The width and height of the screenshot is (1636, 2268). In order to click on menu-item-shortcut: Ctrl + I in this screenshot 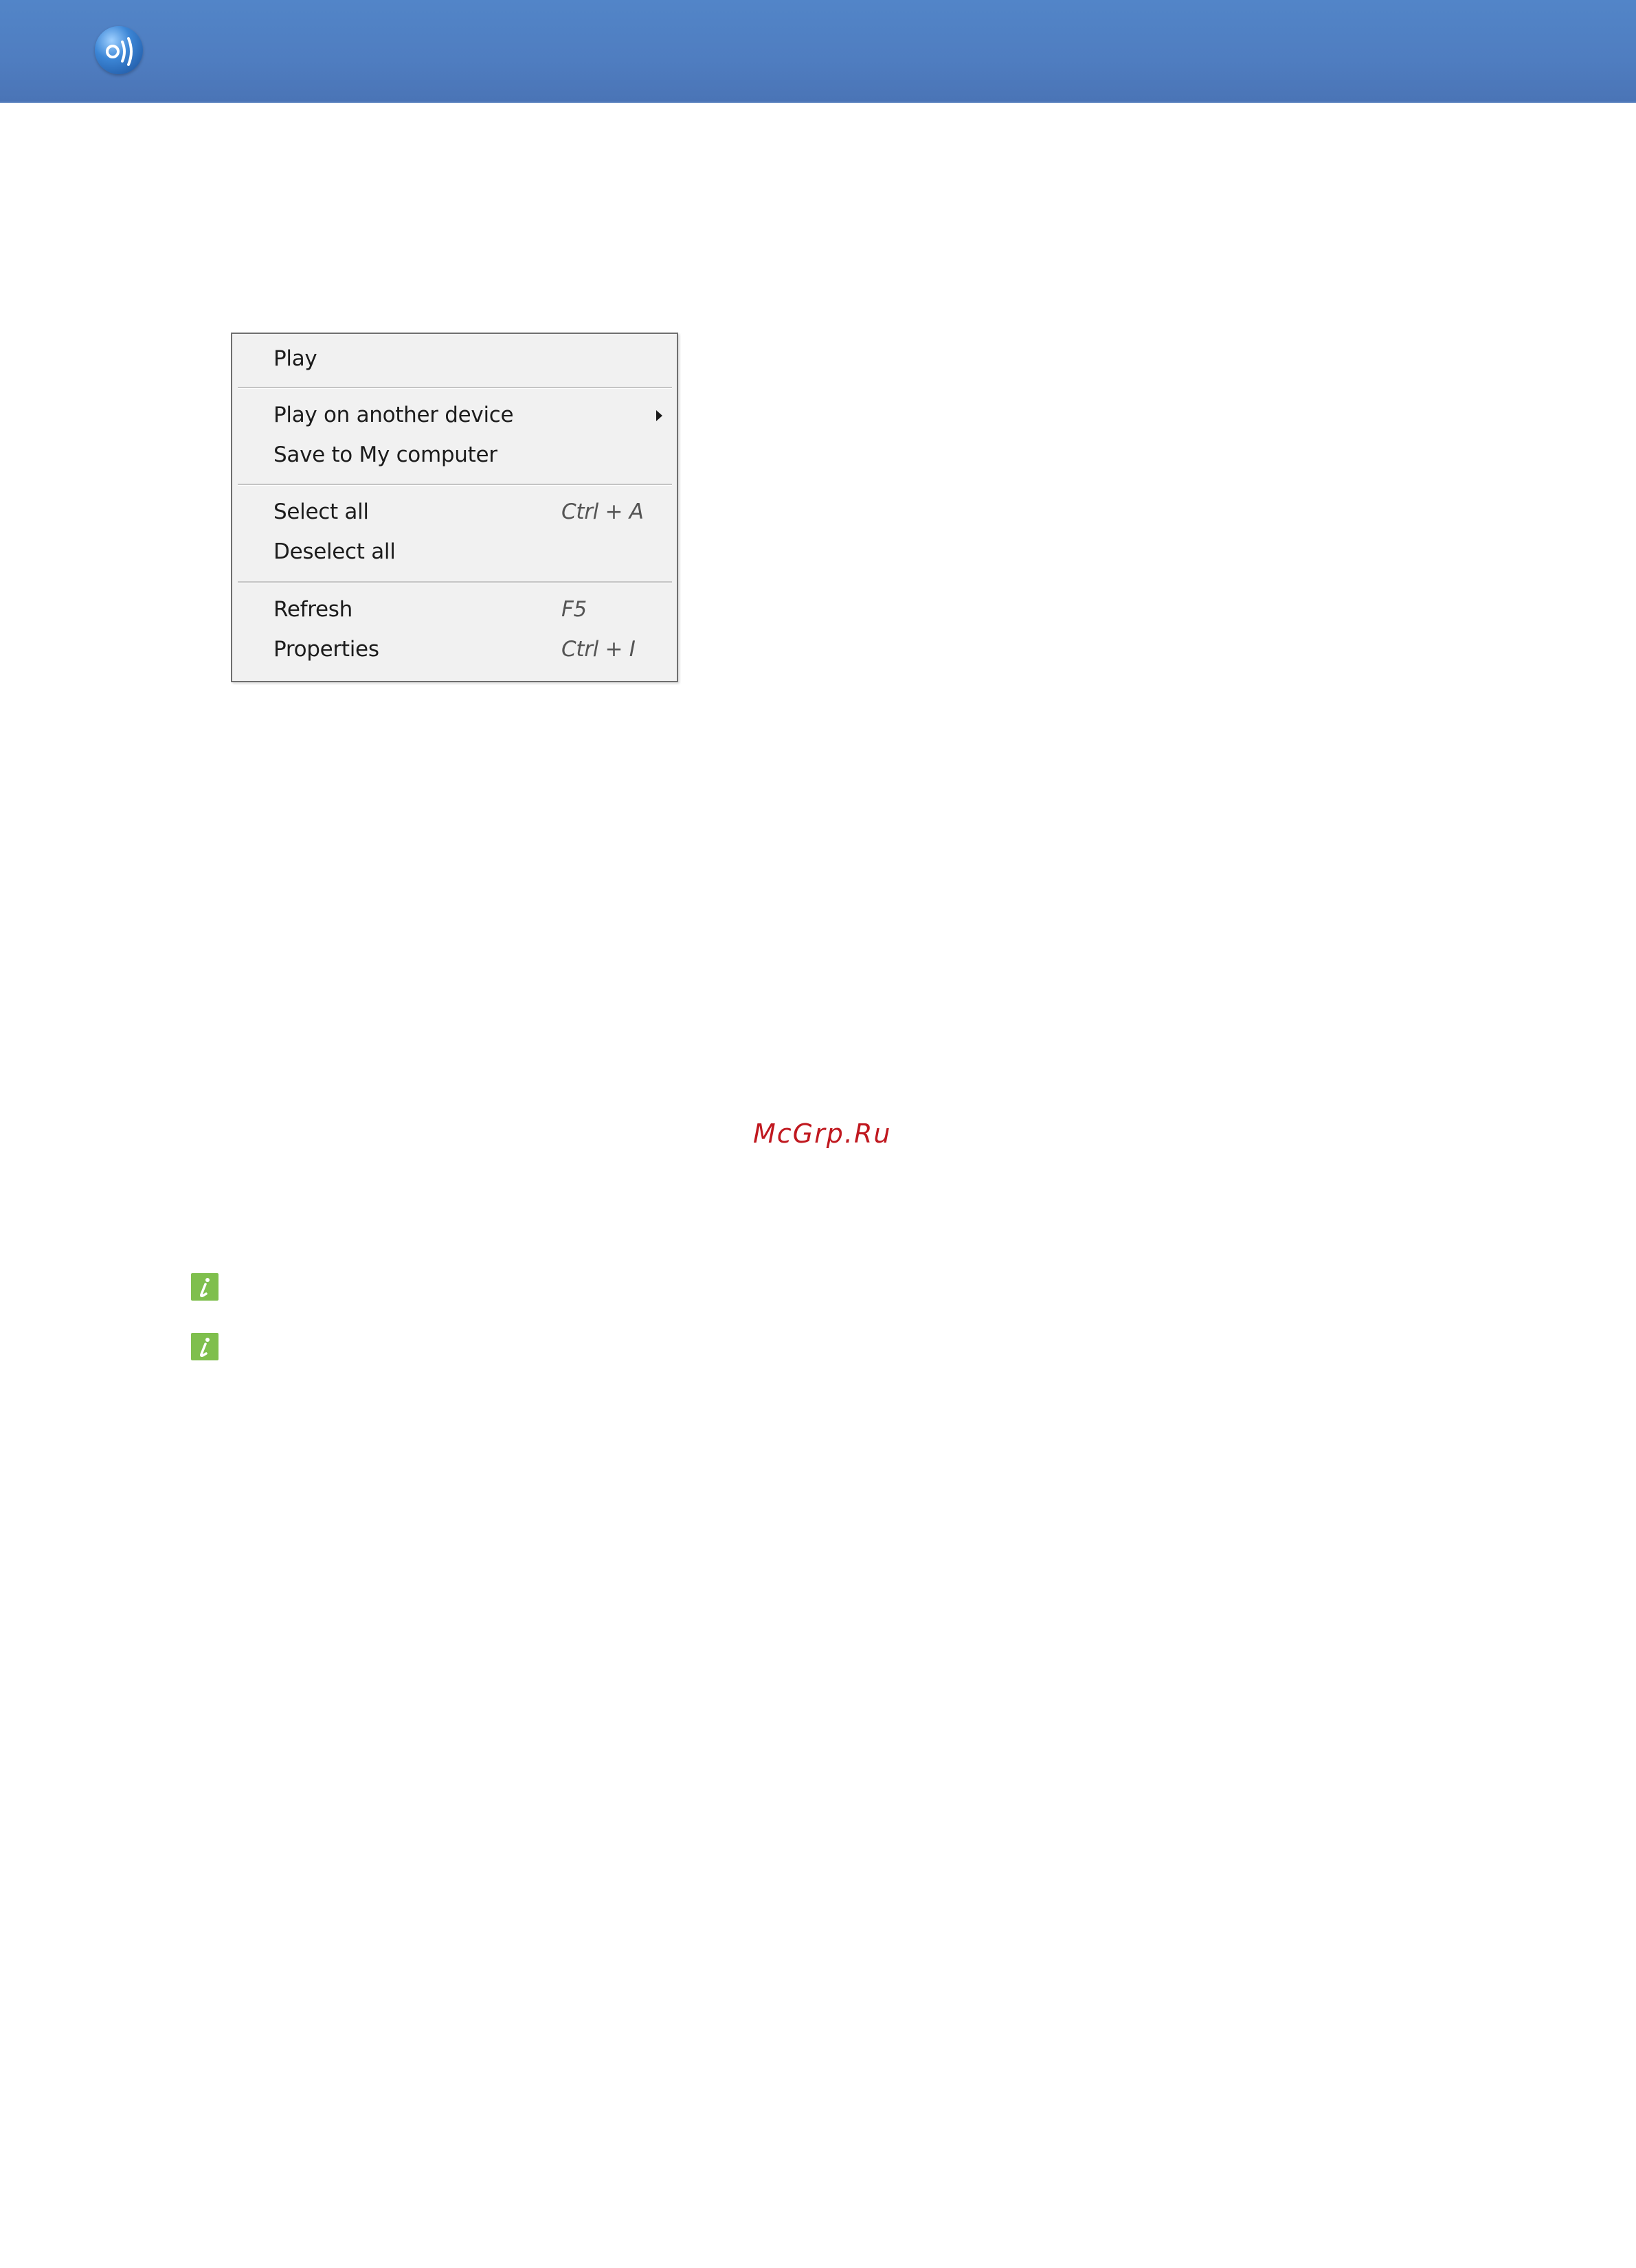, I will do `click(598, 649)`.